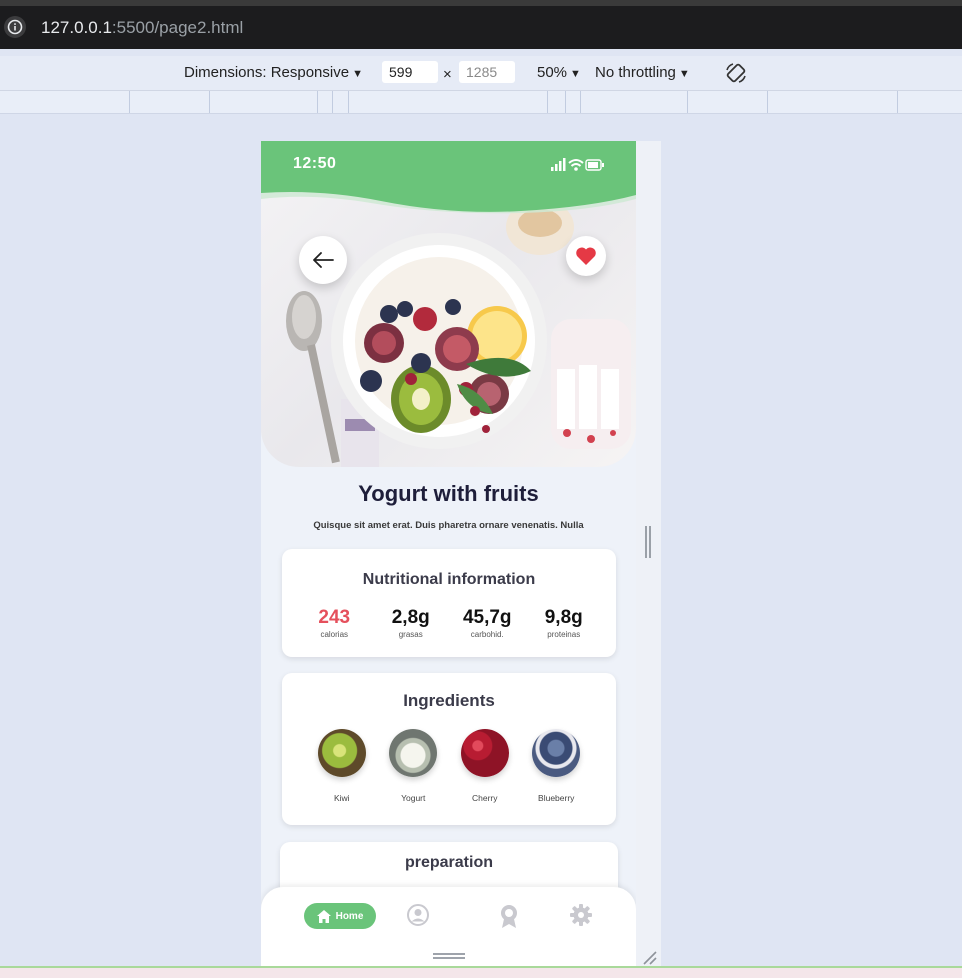 This screenshot has width=962, height=978. What do you see at coordinates (449, 766) in the screenshot?
I see `ingredients-list: Kiwi Yogurt Cherry Blueberry` at bounding box center [449, 766].